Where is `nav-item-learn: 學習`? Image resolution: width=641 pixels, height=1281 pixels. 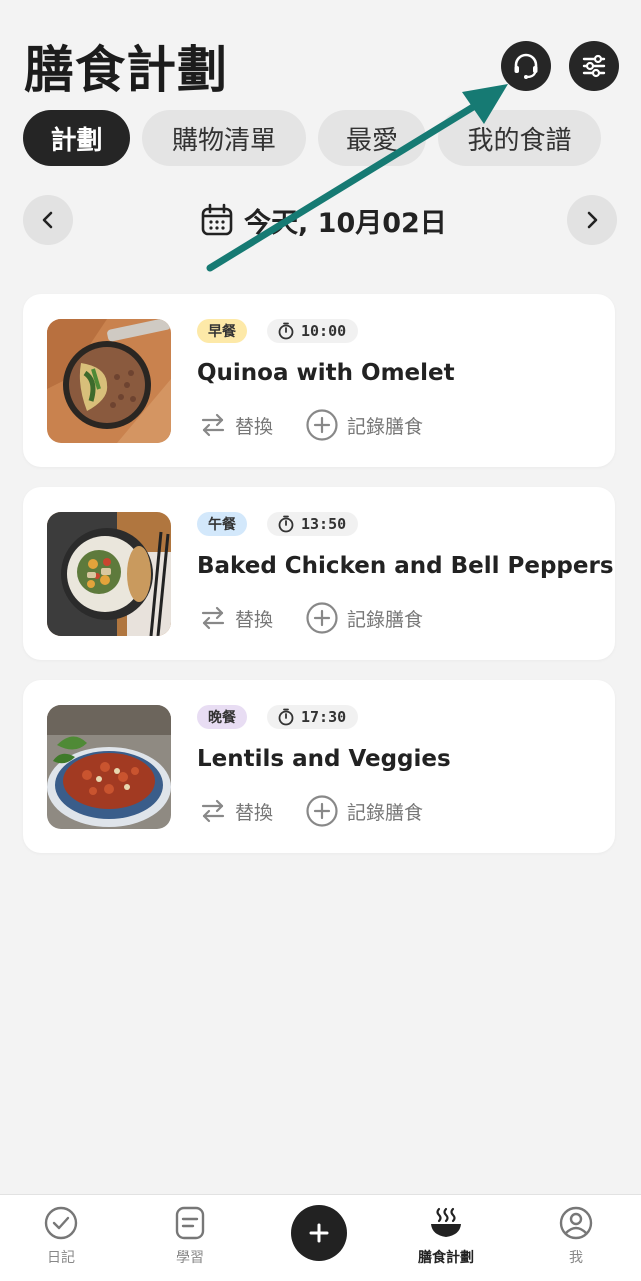 nav-item-learn: 學習 is located at coordinates (190, 1236).